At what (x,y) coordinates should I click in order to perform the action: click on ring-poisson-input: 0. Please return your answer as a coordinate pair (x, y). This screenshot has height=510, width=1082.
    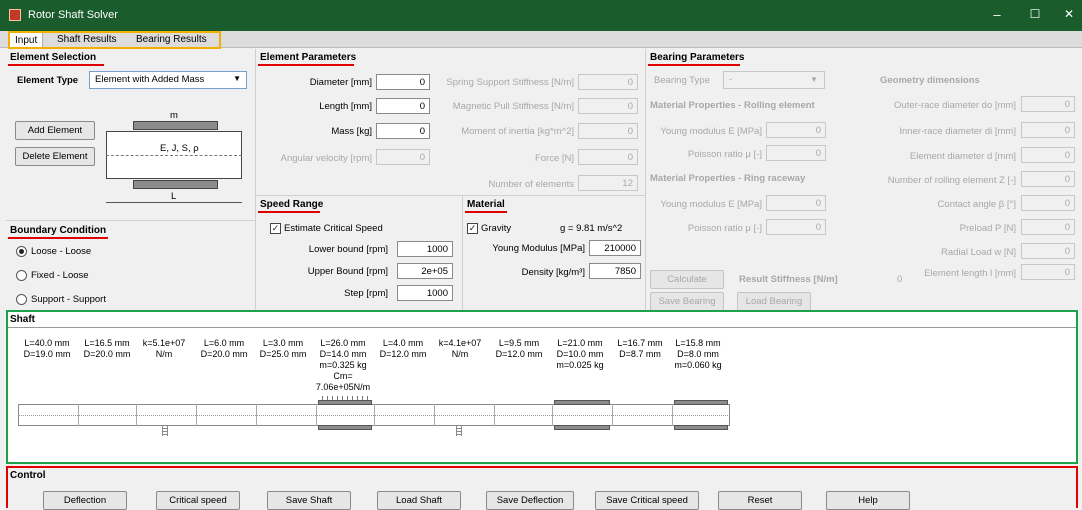
    Looking at the image, I should click on (796, 227).